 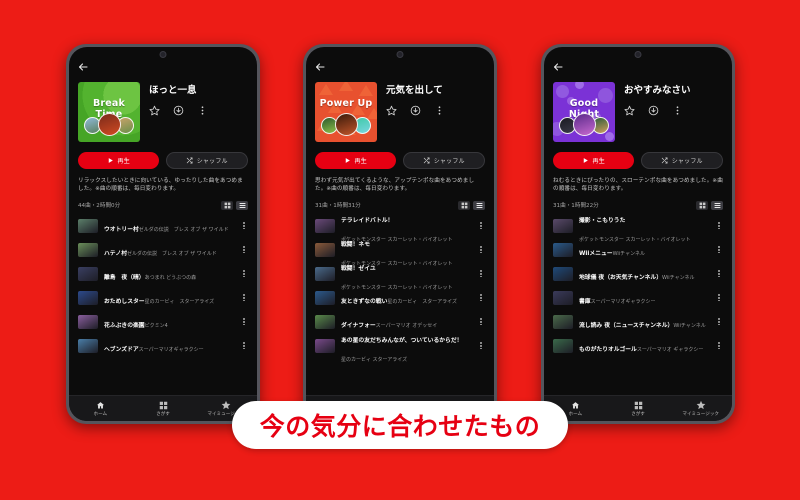 What do you see at coordinates (644, 249) in the screenshot?
I see `track-info: WiiメニューWiiチャンネル` at bounding box center [644, 249].